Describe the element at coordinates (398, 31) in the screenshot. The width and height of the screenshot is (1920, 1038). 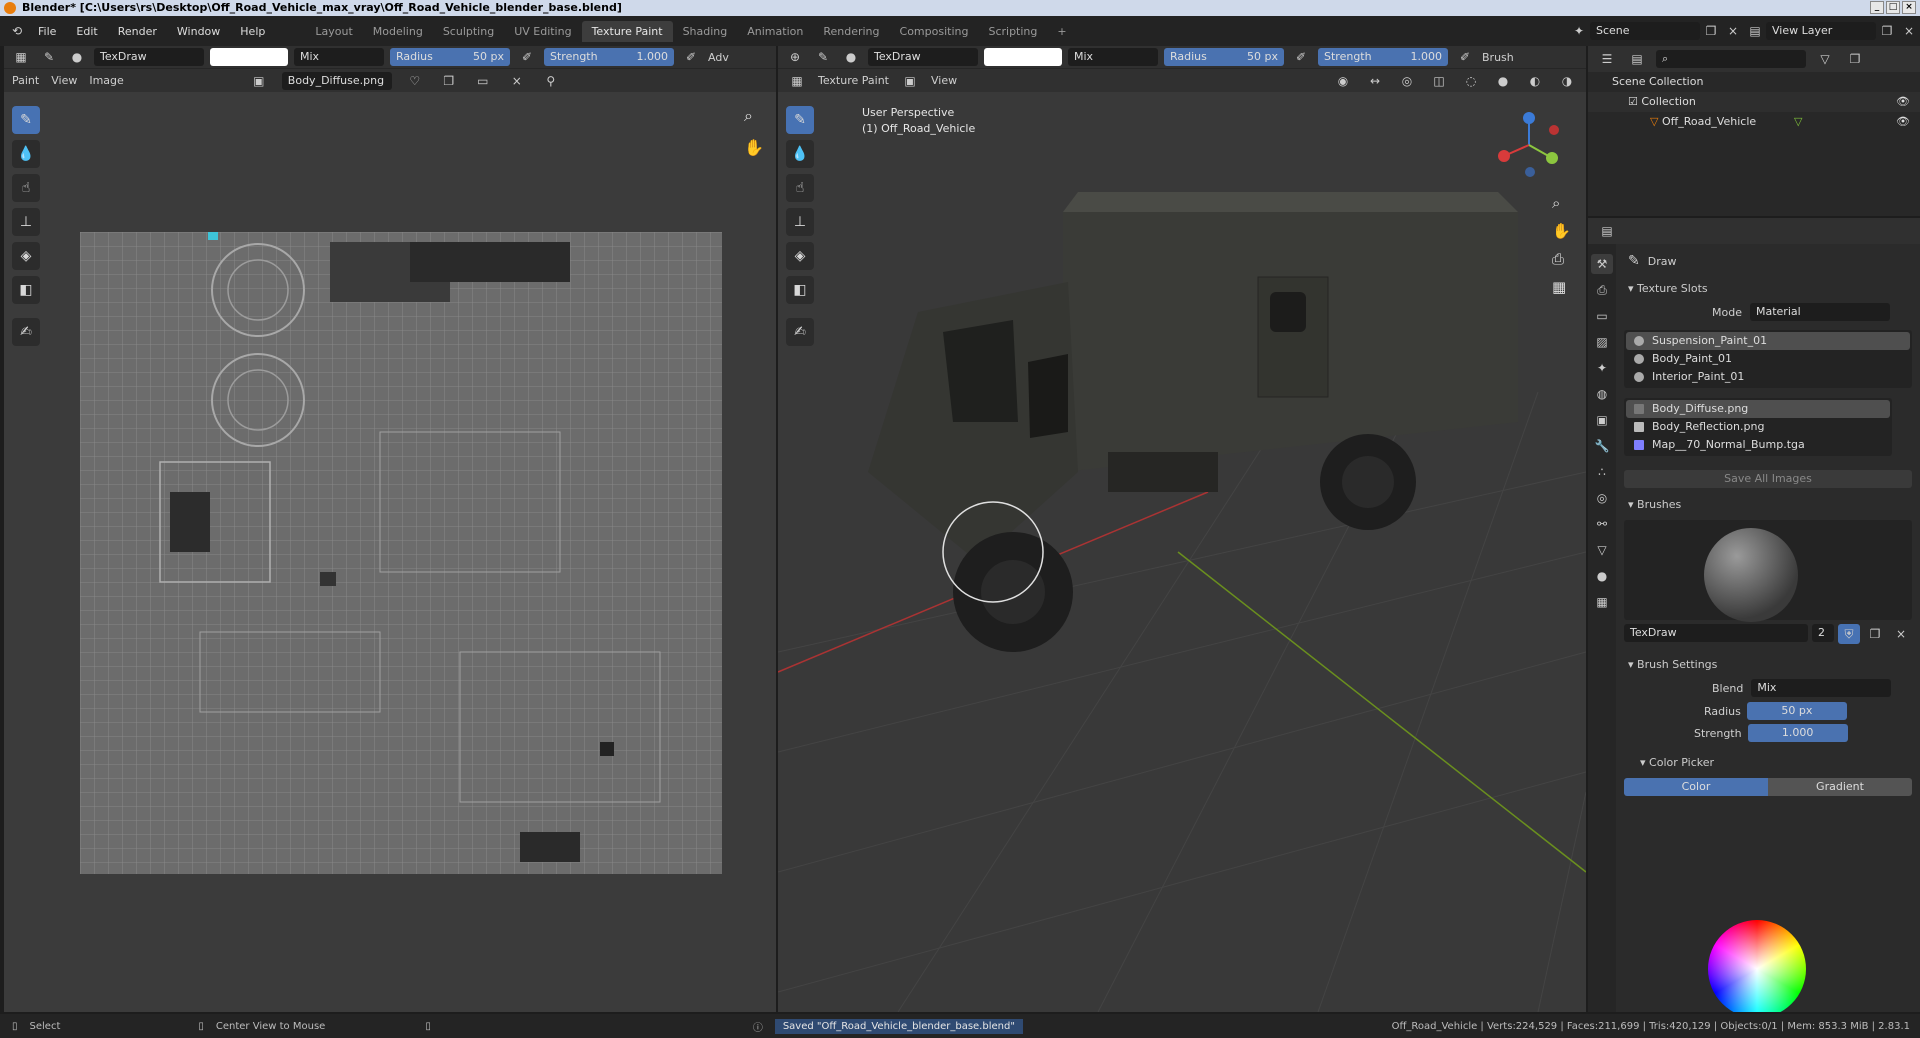
I see `tab-modeling: Modeling` at that location.